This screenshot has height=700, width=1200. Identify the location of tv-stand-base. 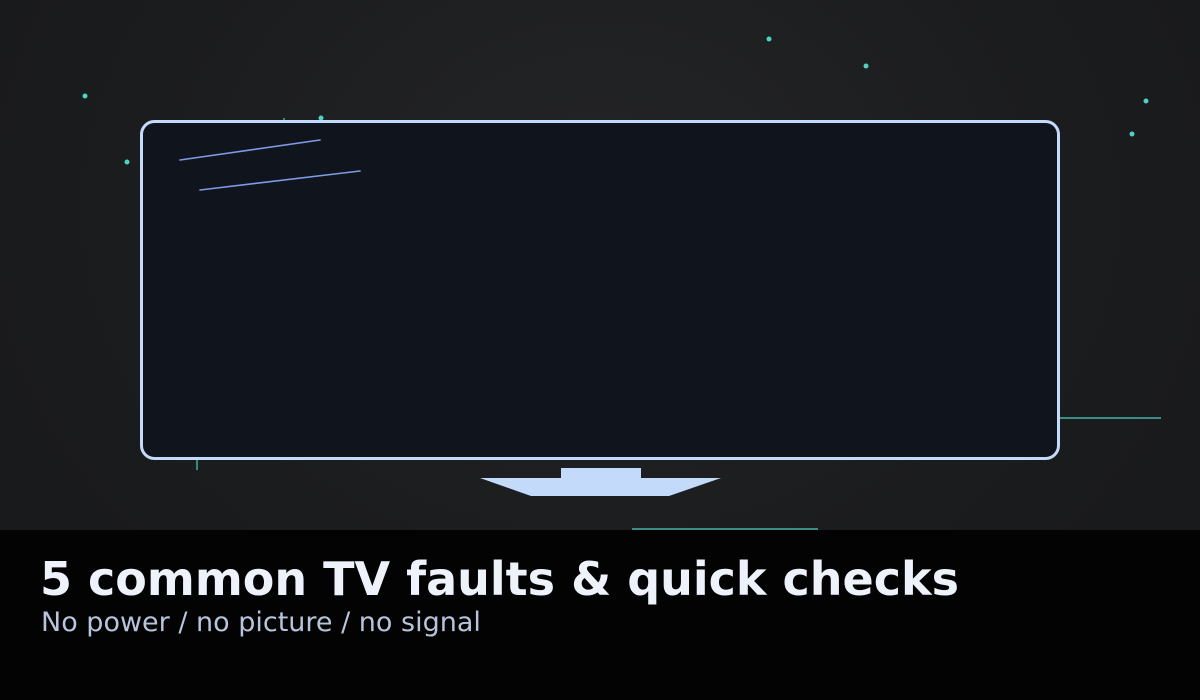
(600, 487).